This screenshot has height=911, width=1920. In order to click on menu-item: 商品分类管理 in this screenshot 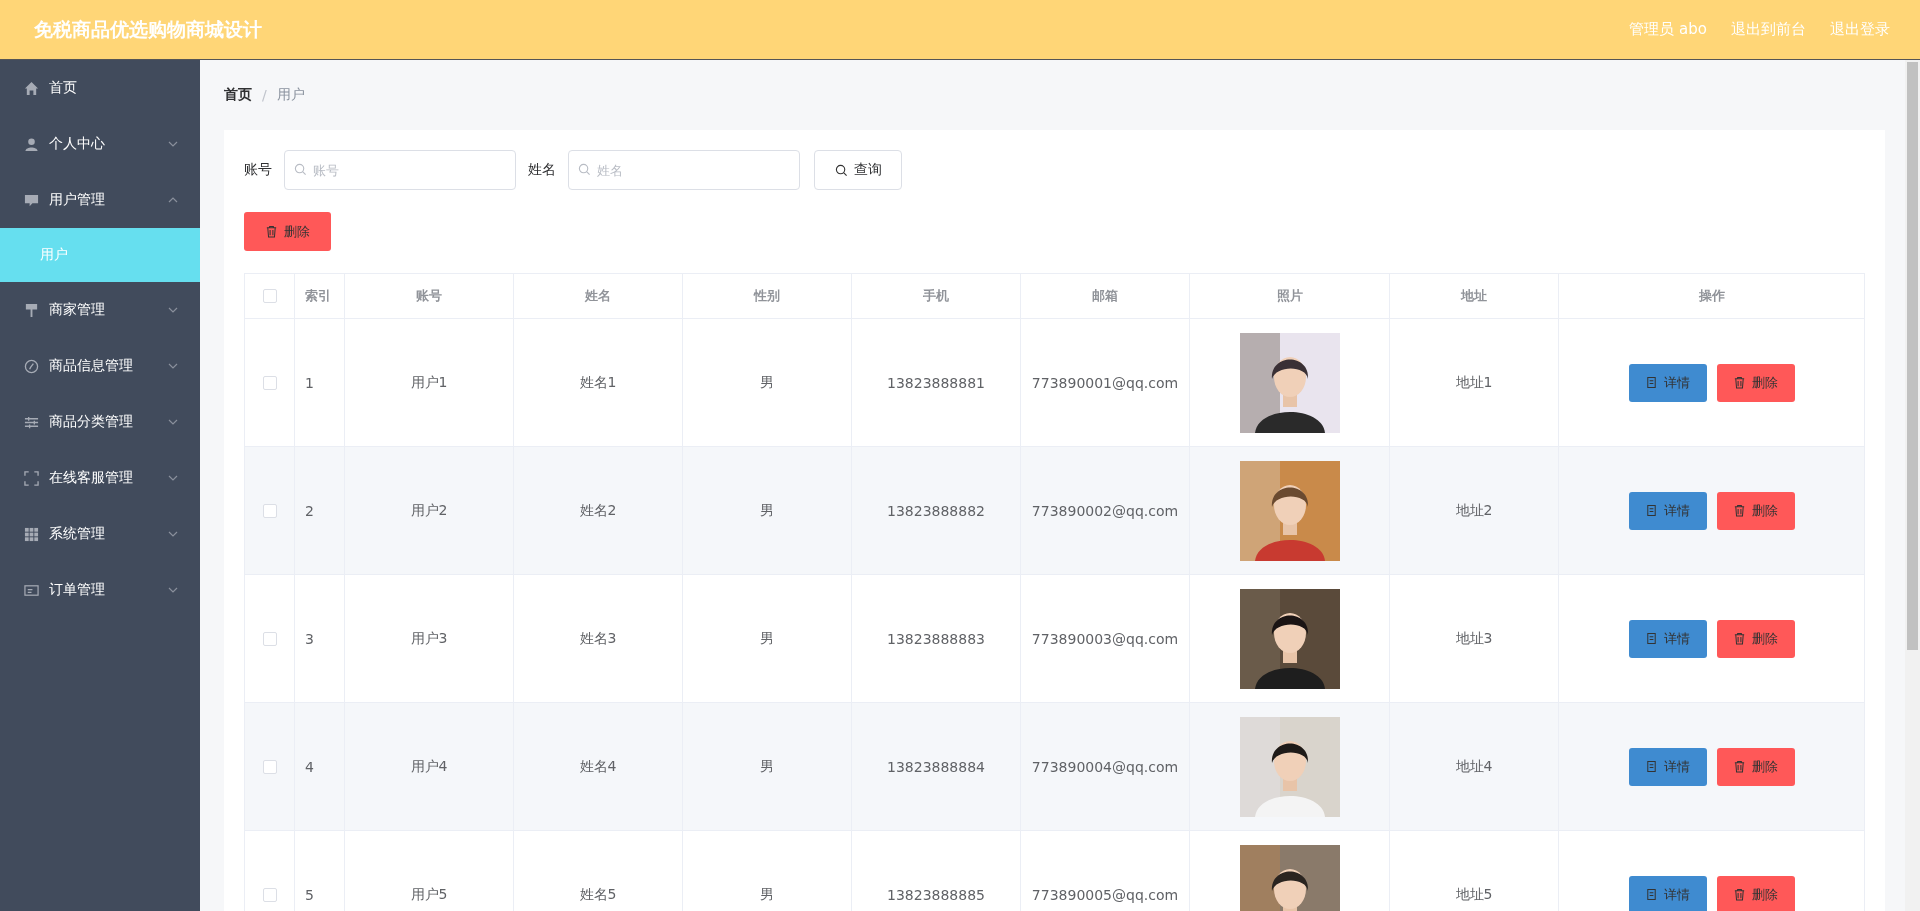, I will do `click(100, 422)`.